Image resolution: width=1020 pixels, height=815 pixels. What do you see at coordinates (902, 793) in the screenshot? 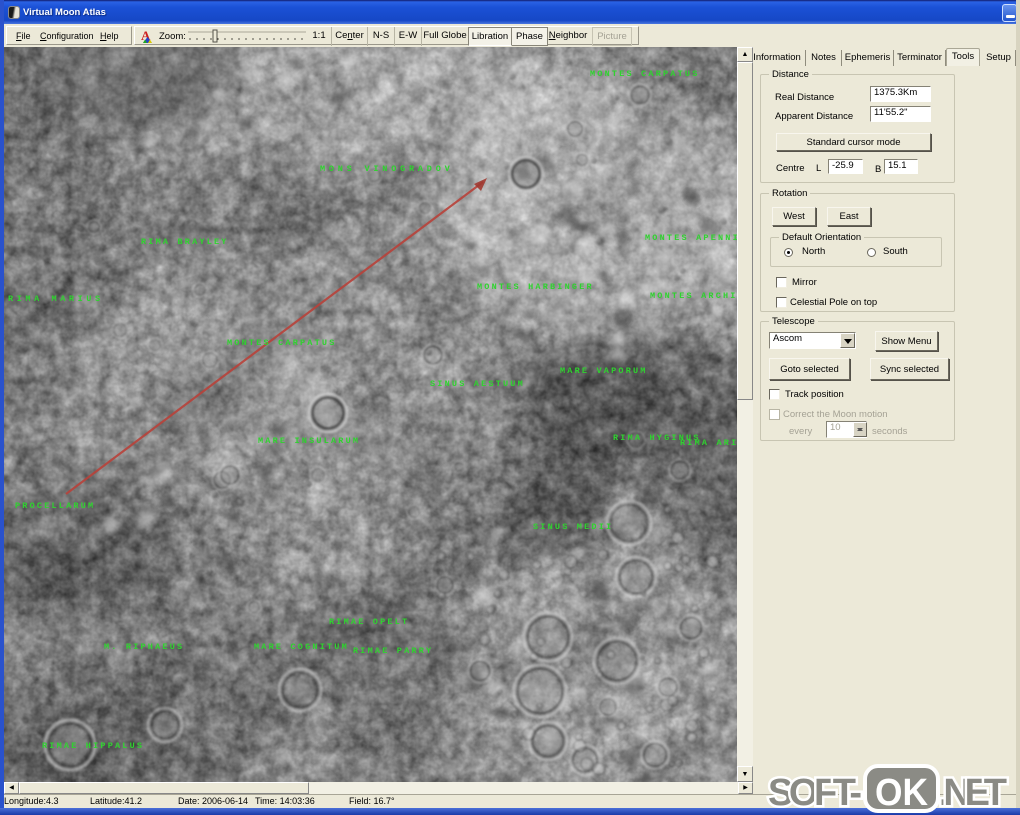
I see `svg-text: OK` at bounding box center [902, 793].